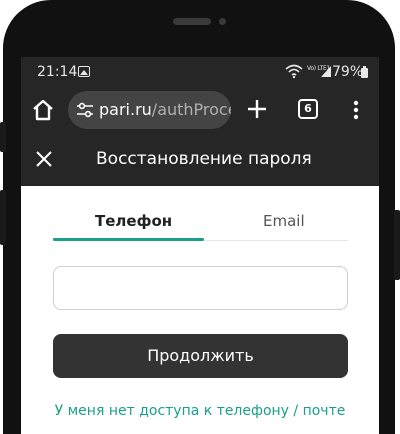  Describe the element at coordinates (43, 110) in the screenshot. I see `home-icon` at that location.